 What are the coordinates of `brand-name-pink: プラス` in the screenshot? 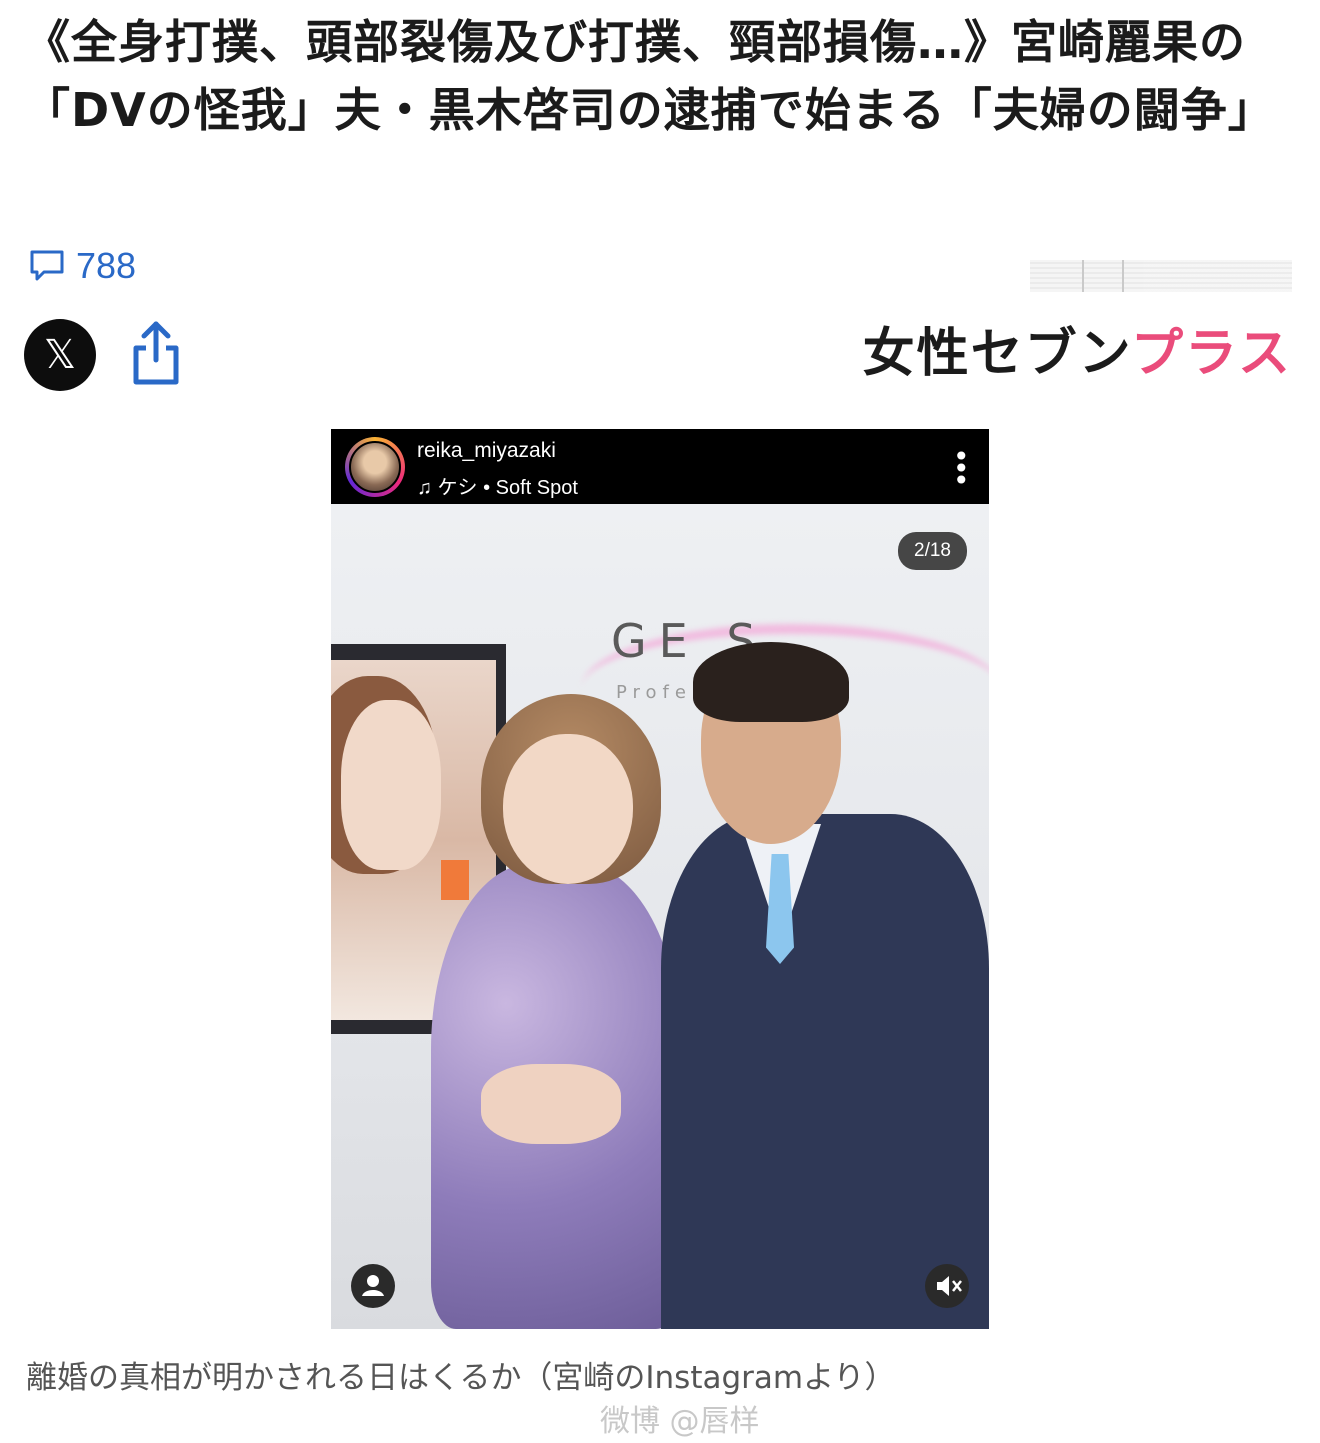 It's located at (1211, 354).